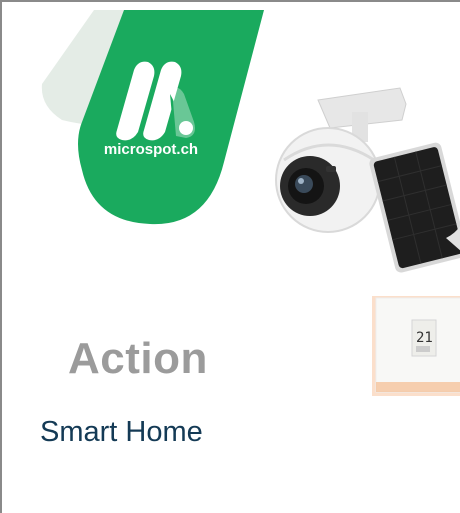 The height and width of the screenshot is (513, 460). What do you see at coordinates (121, 432) in the screenshot?
I see `promo-subtitle: Smart Home` at bounding box center [121, 432].